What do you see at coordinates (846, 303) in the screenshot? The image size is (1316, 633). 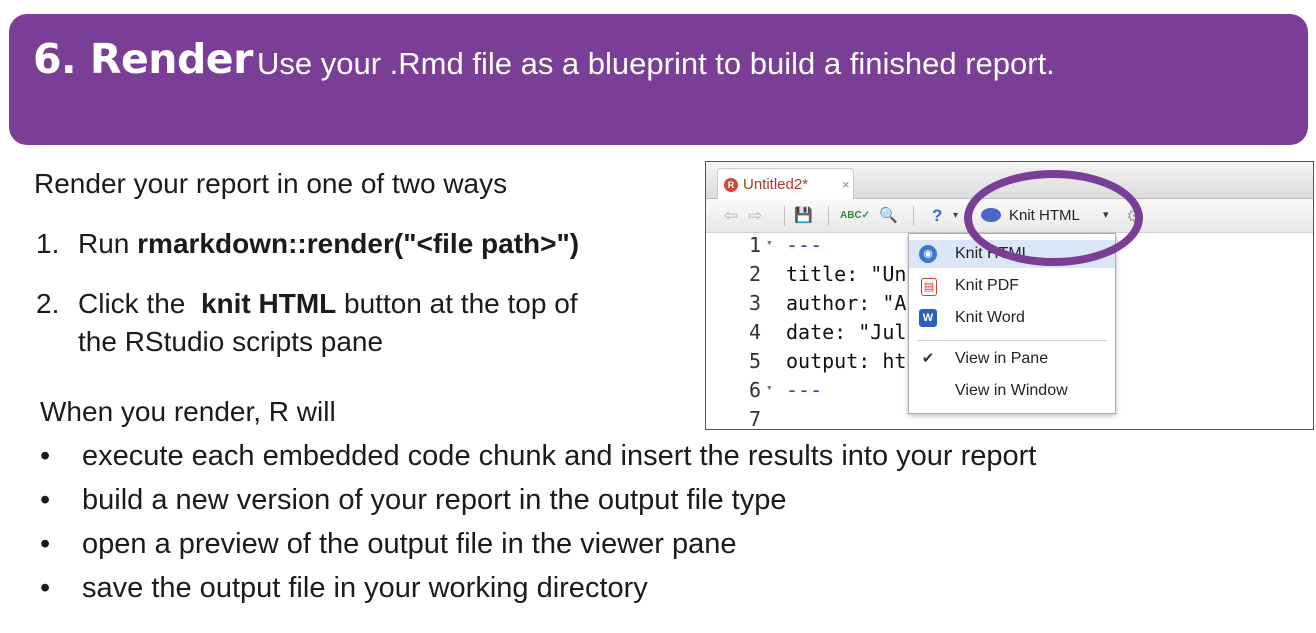 I see `code-text: author: "A` at bounding box center [846, 303].